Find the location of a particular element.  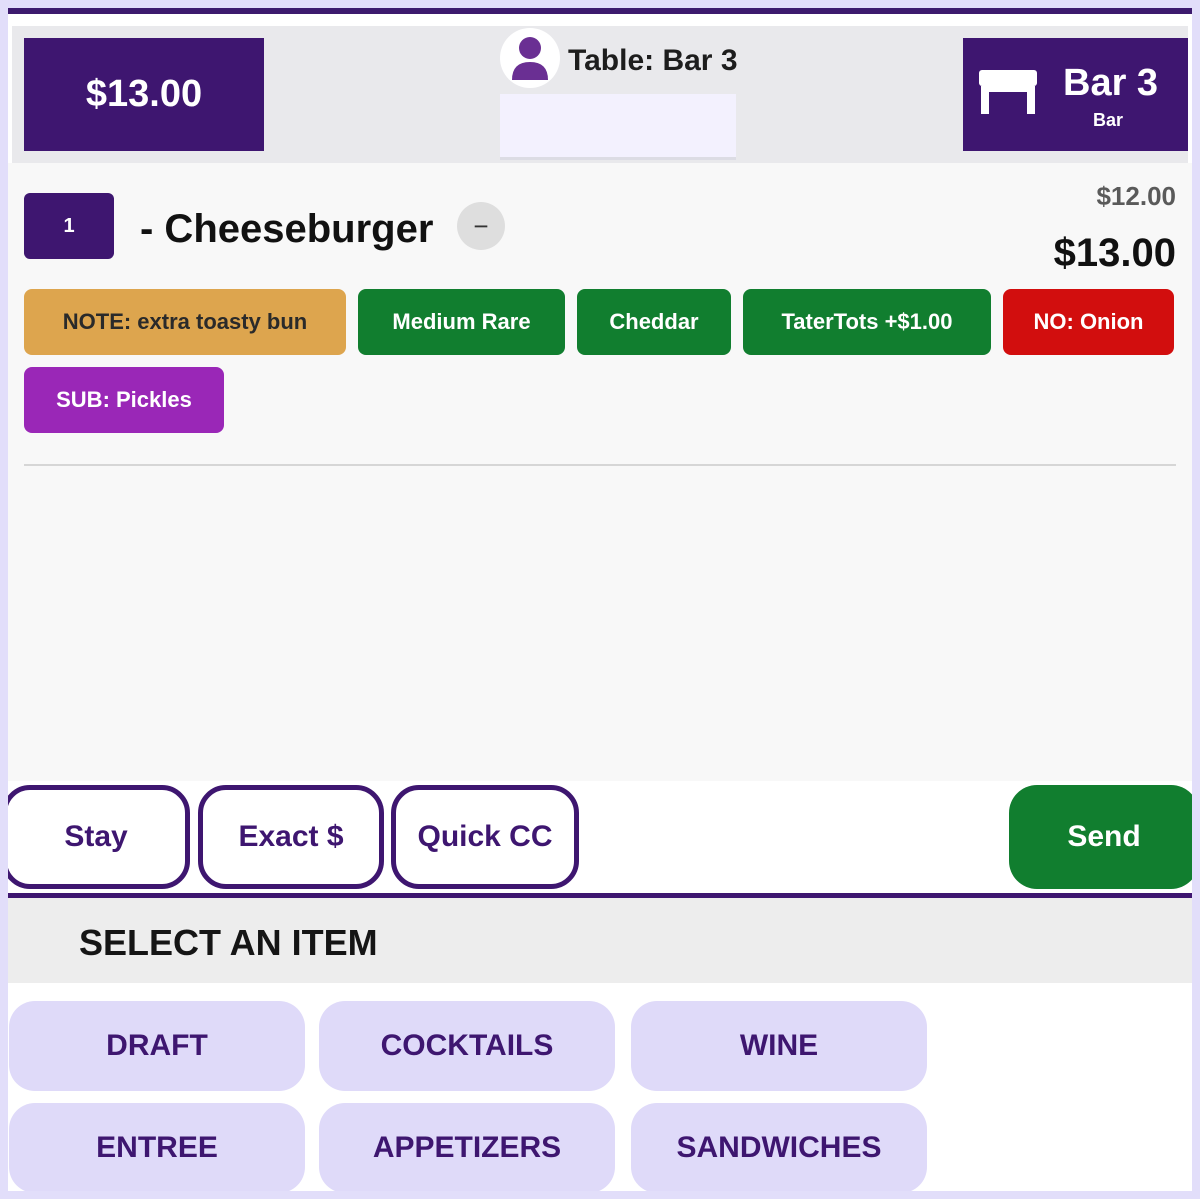

send-button: Send is located at coordinates (1100, 837).